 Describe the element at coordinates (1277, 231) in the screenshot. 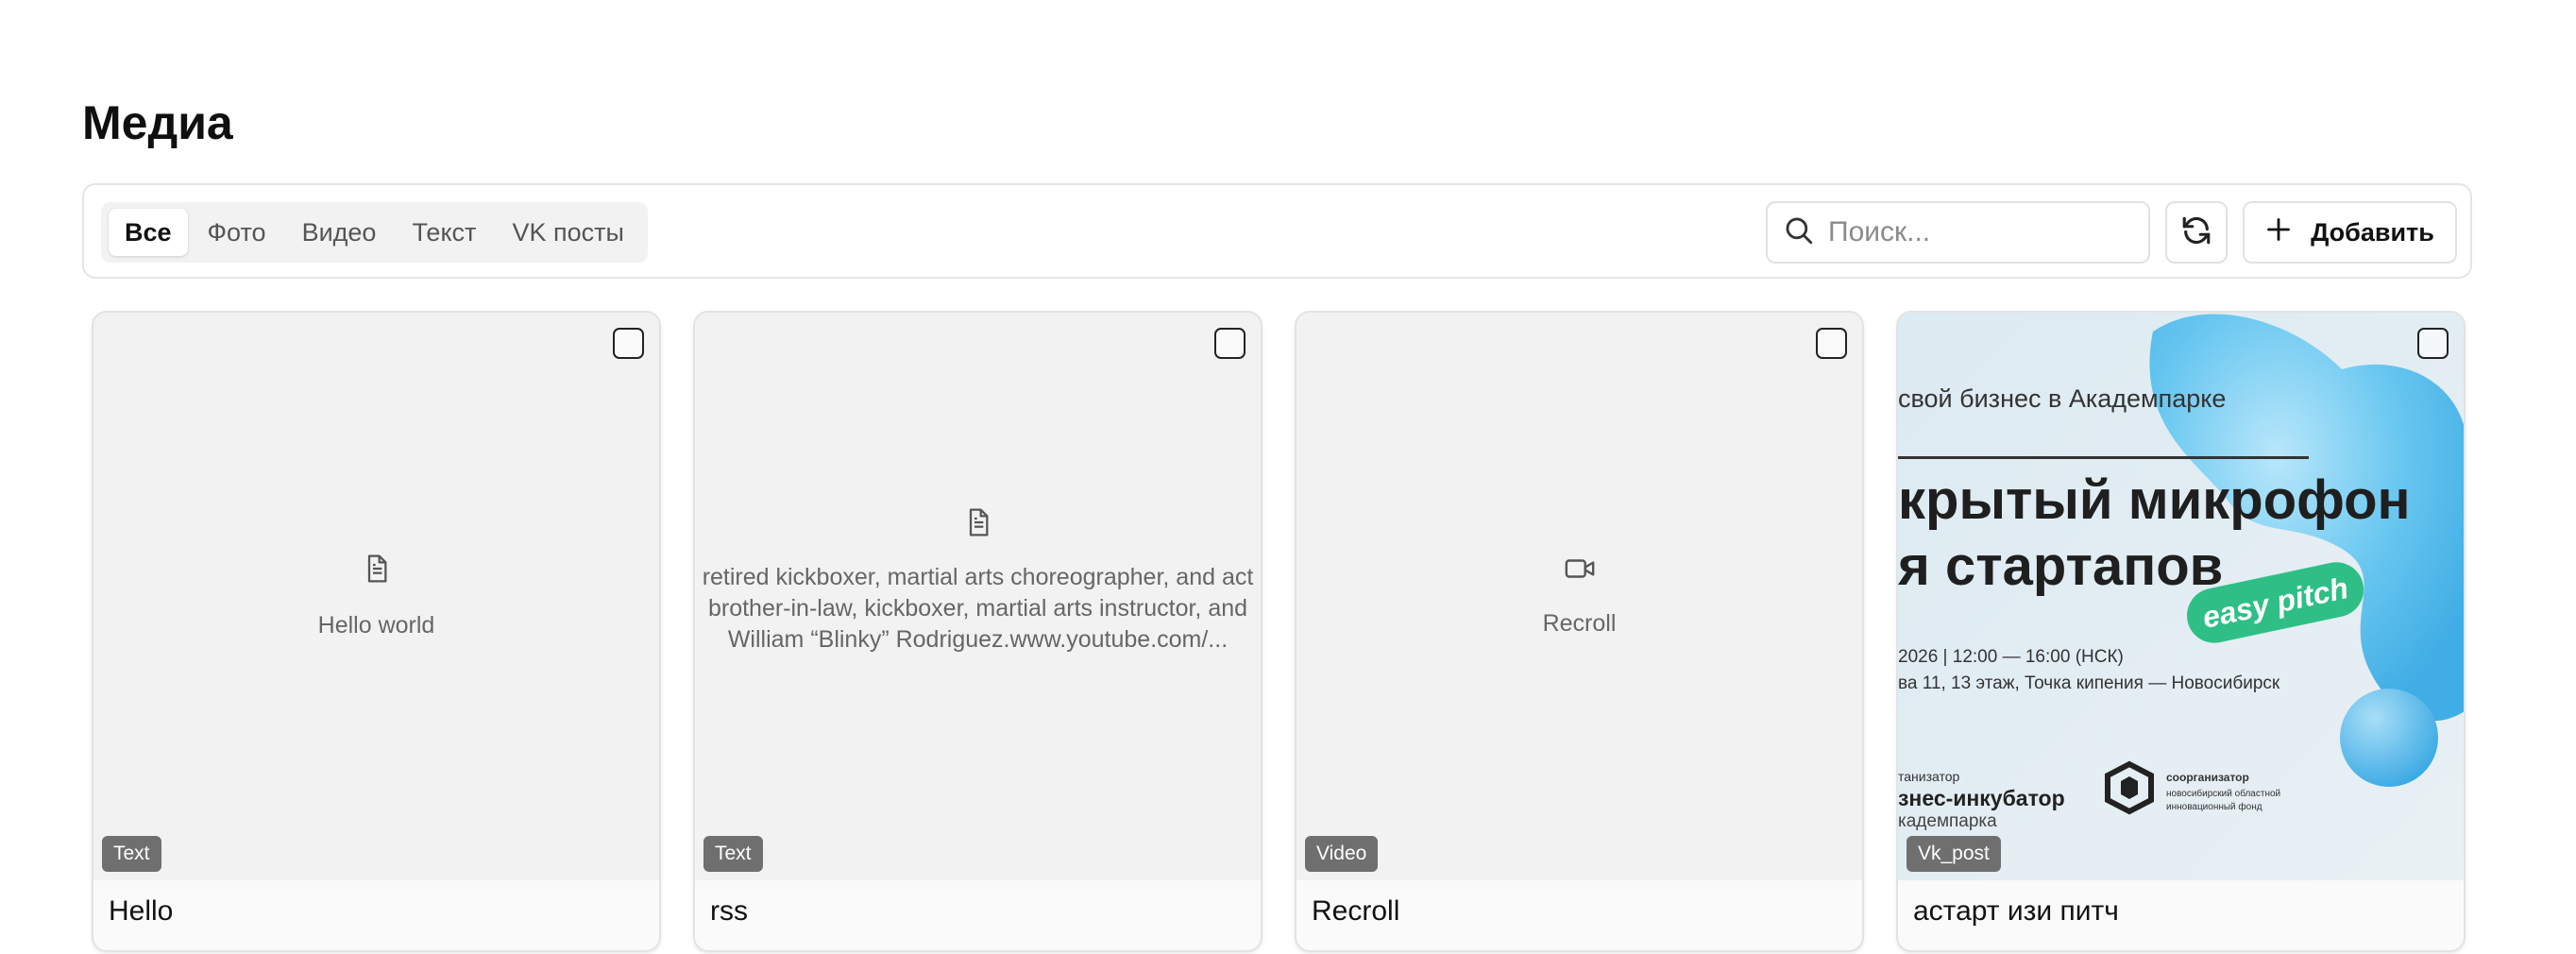

I see `toolbar: Все Фото Видео Текст VK посты Добавить` at that location.